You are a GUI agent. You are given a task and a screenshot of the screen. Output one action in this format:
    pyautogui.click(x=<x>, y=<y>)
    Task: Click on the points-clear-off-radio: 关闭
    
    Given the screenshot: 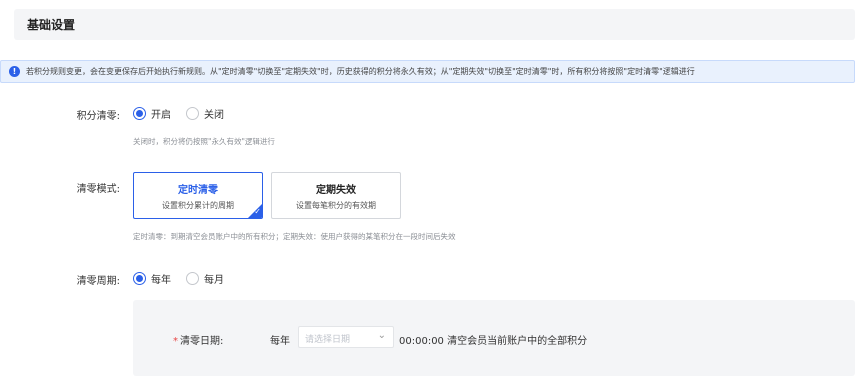 What is the action you would take?
    pyautogui.click(x=205, y=113)
    